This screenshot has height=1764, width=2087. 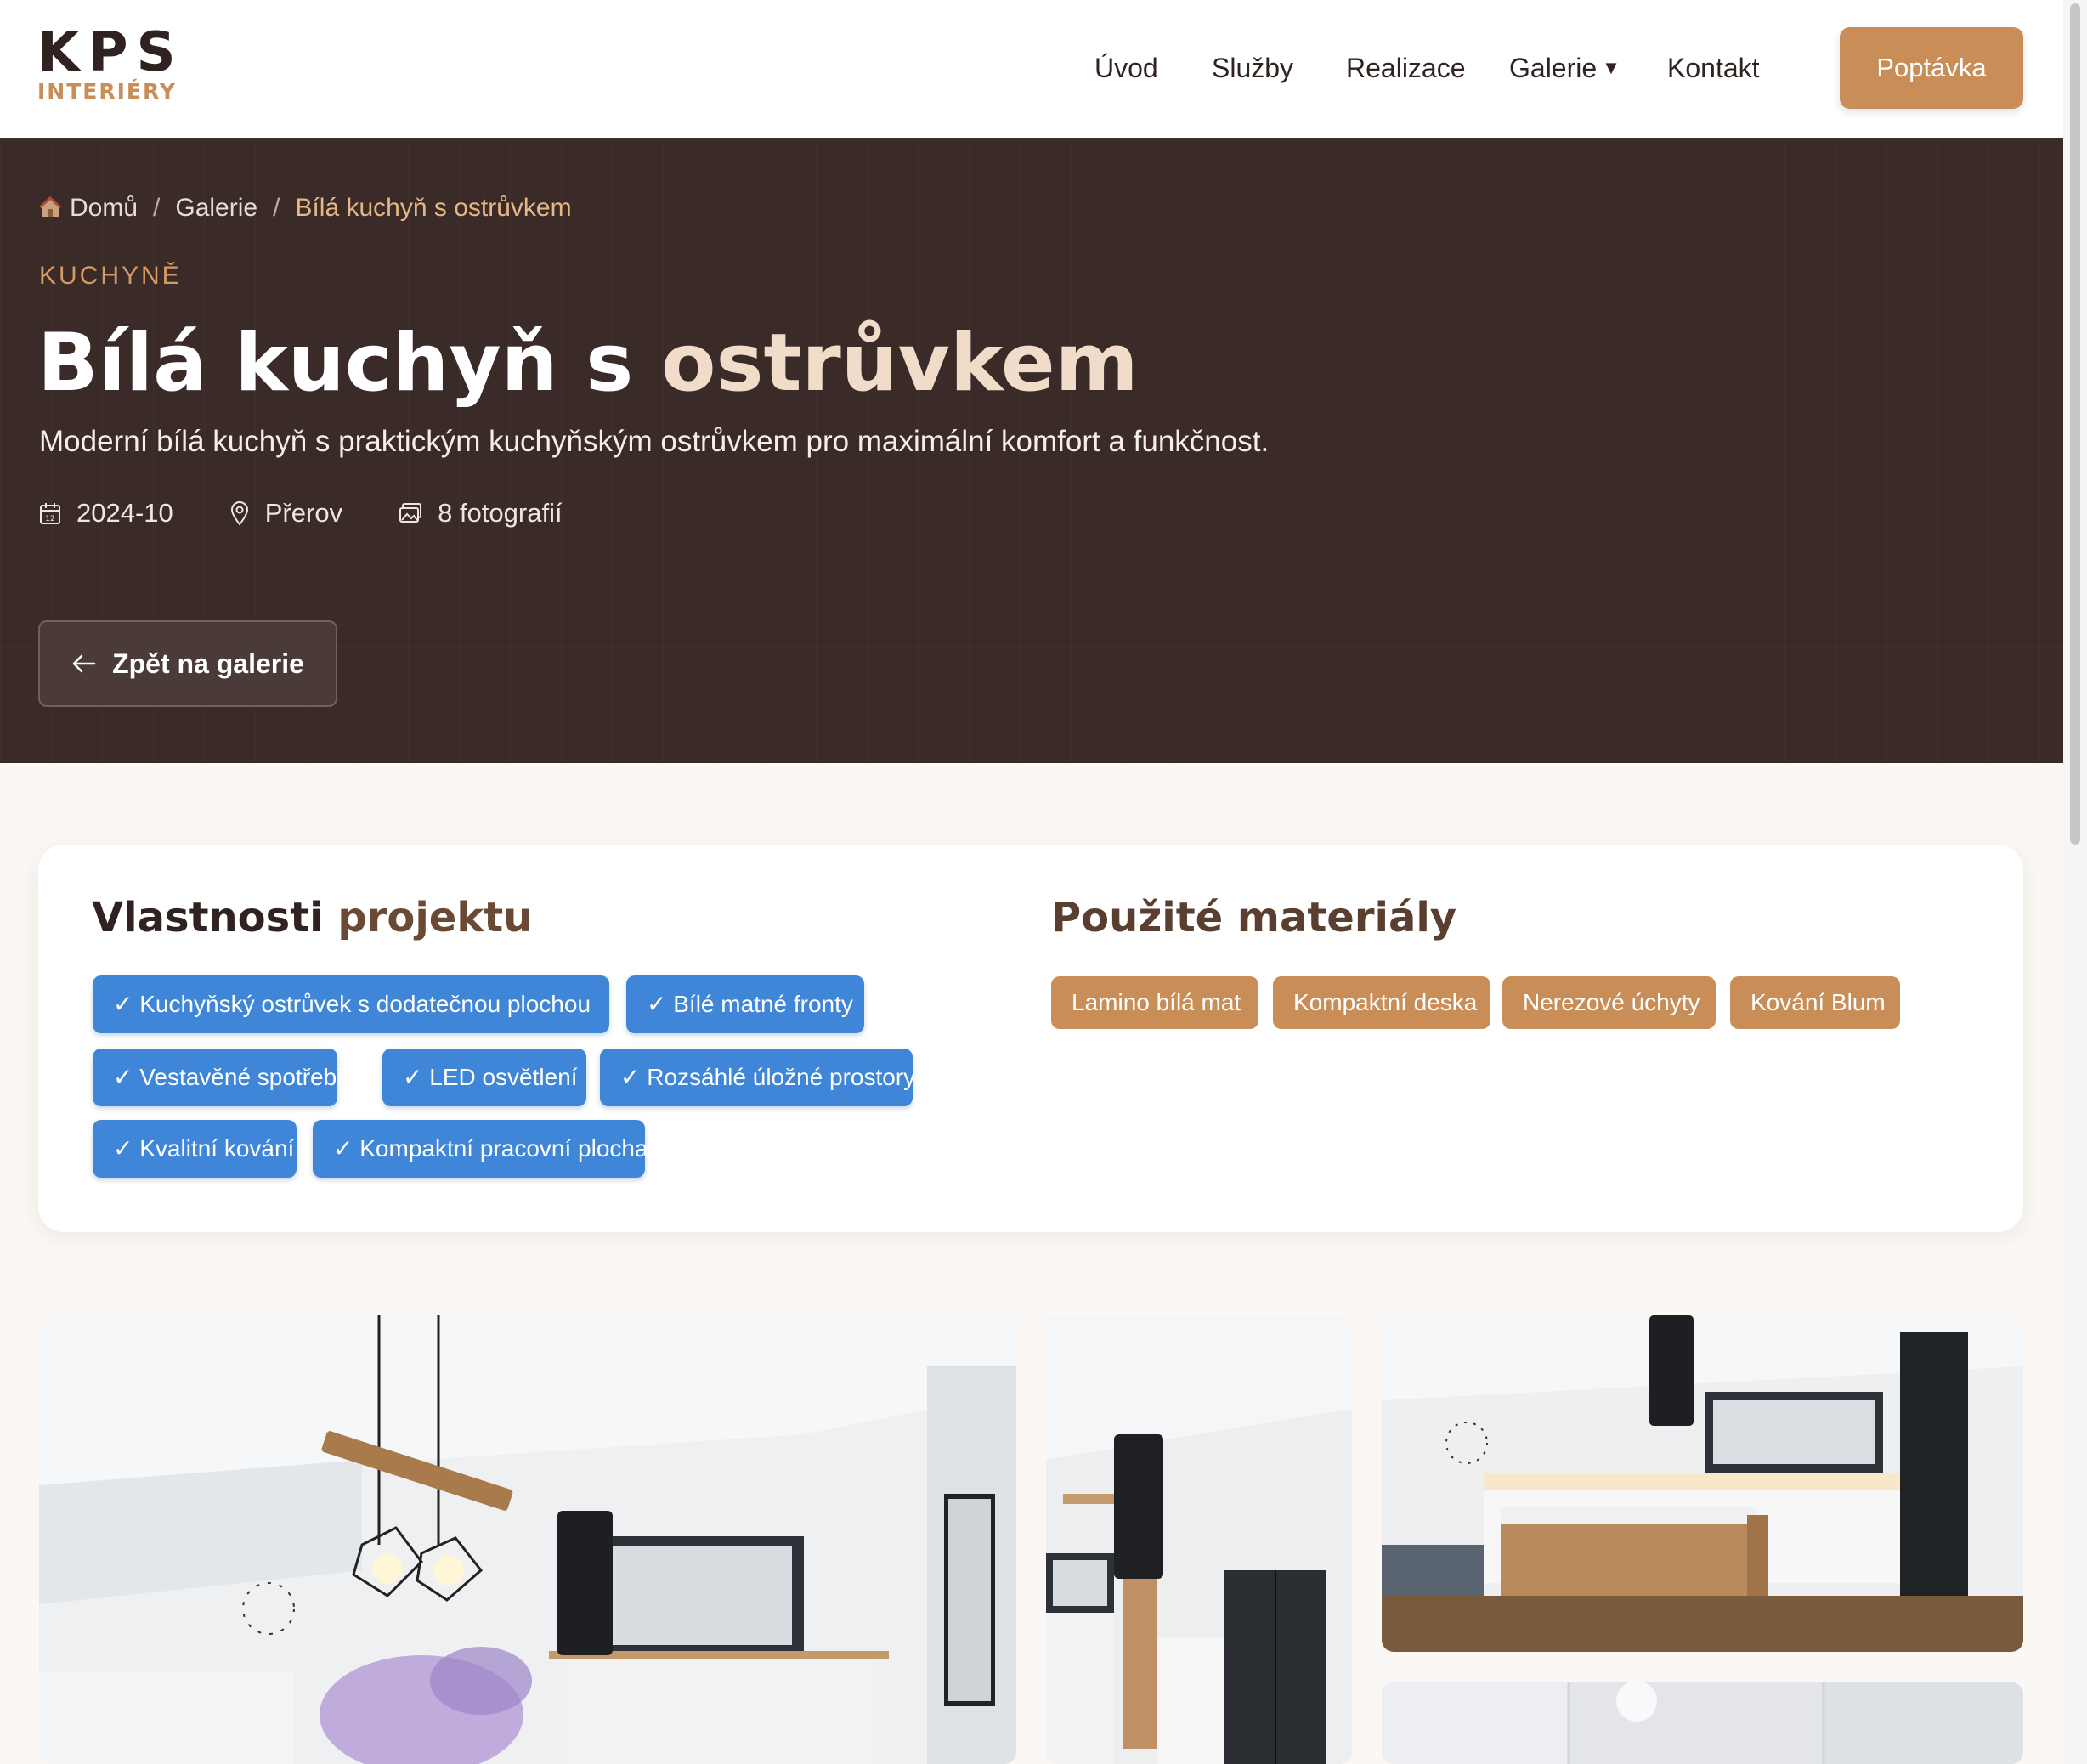 What do you see at coordinates (104, 208) in the screenshot?
I see `breadcrumb-home: Domů` at bounding box center [104, 208].